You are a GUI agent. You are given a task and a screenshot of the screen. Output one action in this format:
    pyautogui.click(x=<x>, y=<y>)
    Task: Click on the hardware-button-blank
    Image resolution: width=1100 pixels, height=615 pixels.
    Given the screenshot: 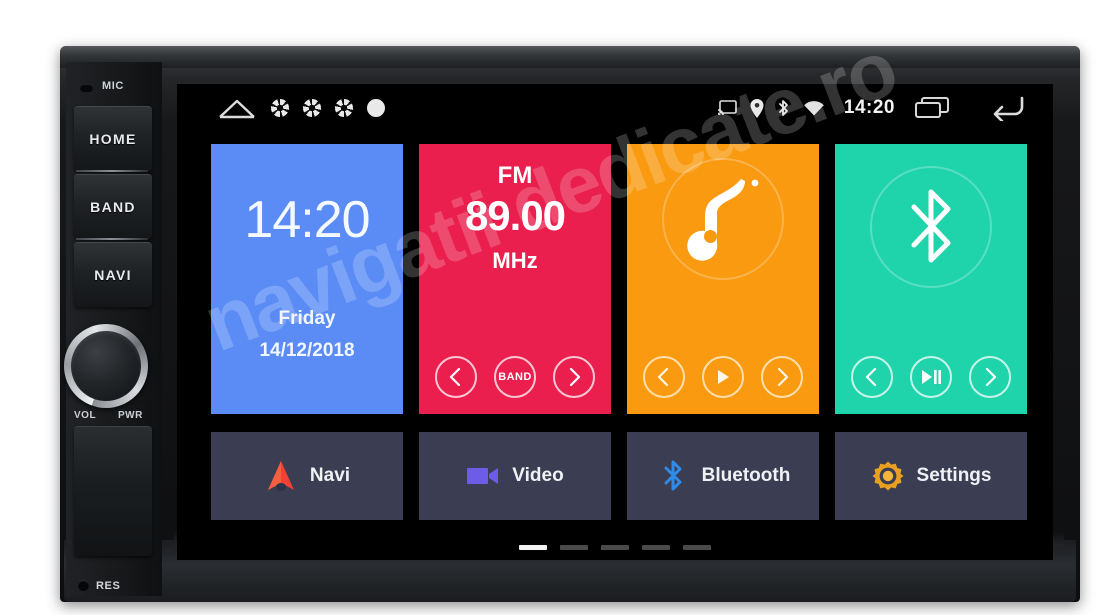 What is the action you would take?
    pyautogui.click(x=113, y=491)
    